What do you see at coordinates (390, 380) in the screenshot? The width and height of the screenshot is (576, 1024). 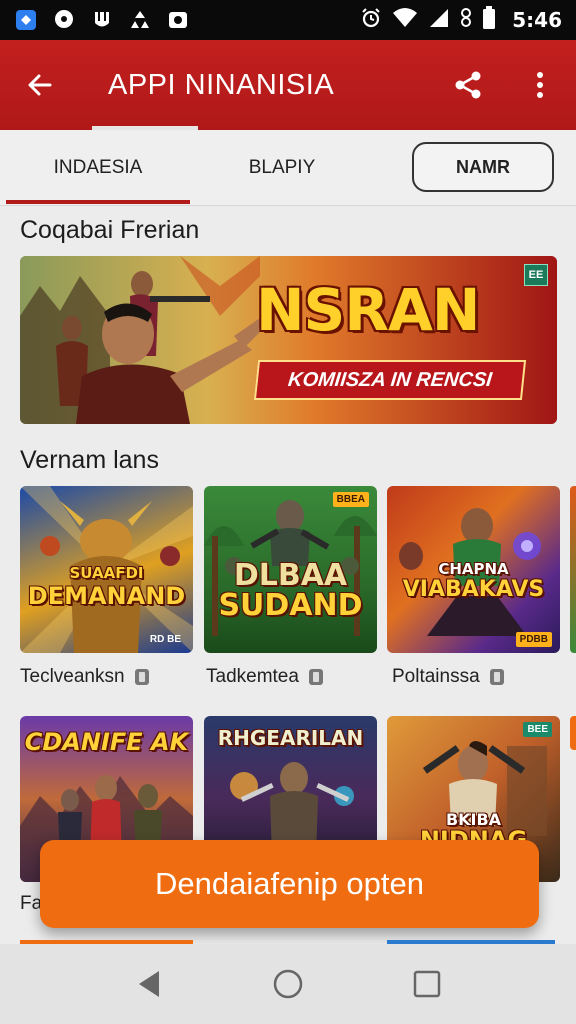 I see `banner-subtitle: KOMIISZA IN RENCSI` at bounding box center [390, 380].